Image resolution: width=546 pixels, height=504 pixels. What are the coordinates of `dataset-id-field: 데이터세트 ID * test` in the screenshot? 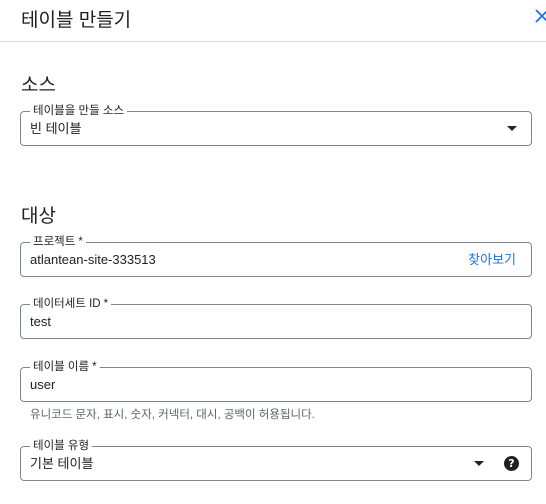 It's located at (276, 318).